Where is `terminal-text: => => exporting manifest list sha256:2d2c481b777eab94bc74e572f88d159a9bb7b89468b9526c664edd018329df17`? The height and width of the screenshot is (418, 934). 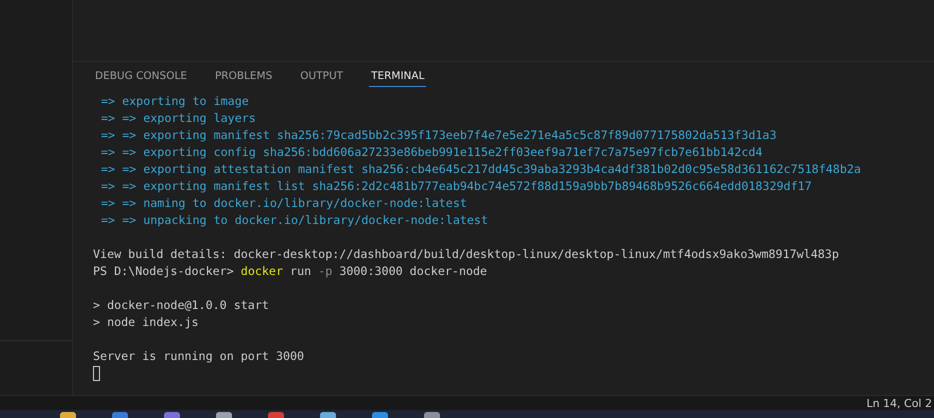
terminal-text: => => exporting manifest list sha256:2d2c481b777eab94bc74e572f88d159a9bb7b89468b9526c664edd018329df17 is located at coordinates (456, 186).